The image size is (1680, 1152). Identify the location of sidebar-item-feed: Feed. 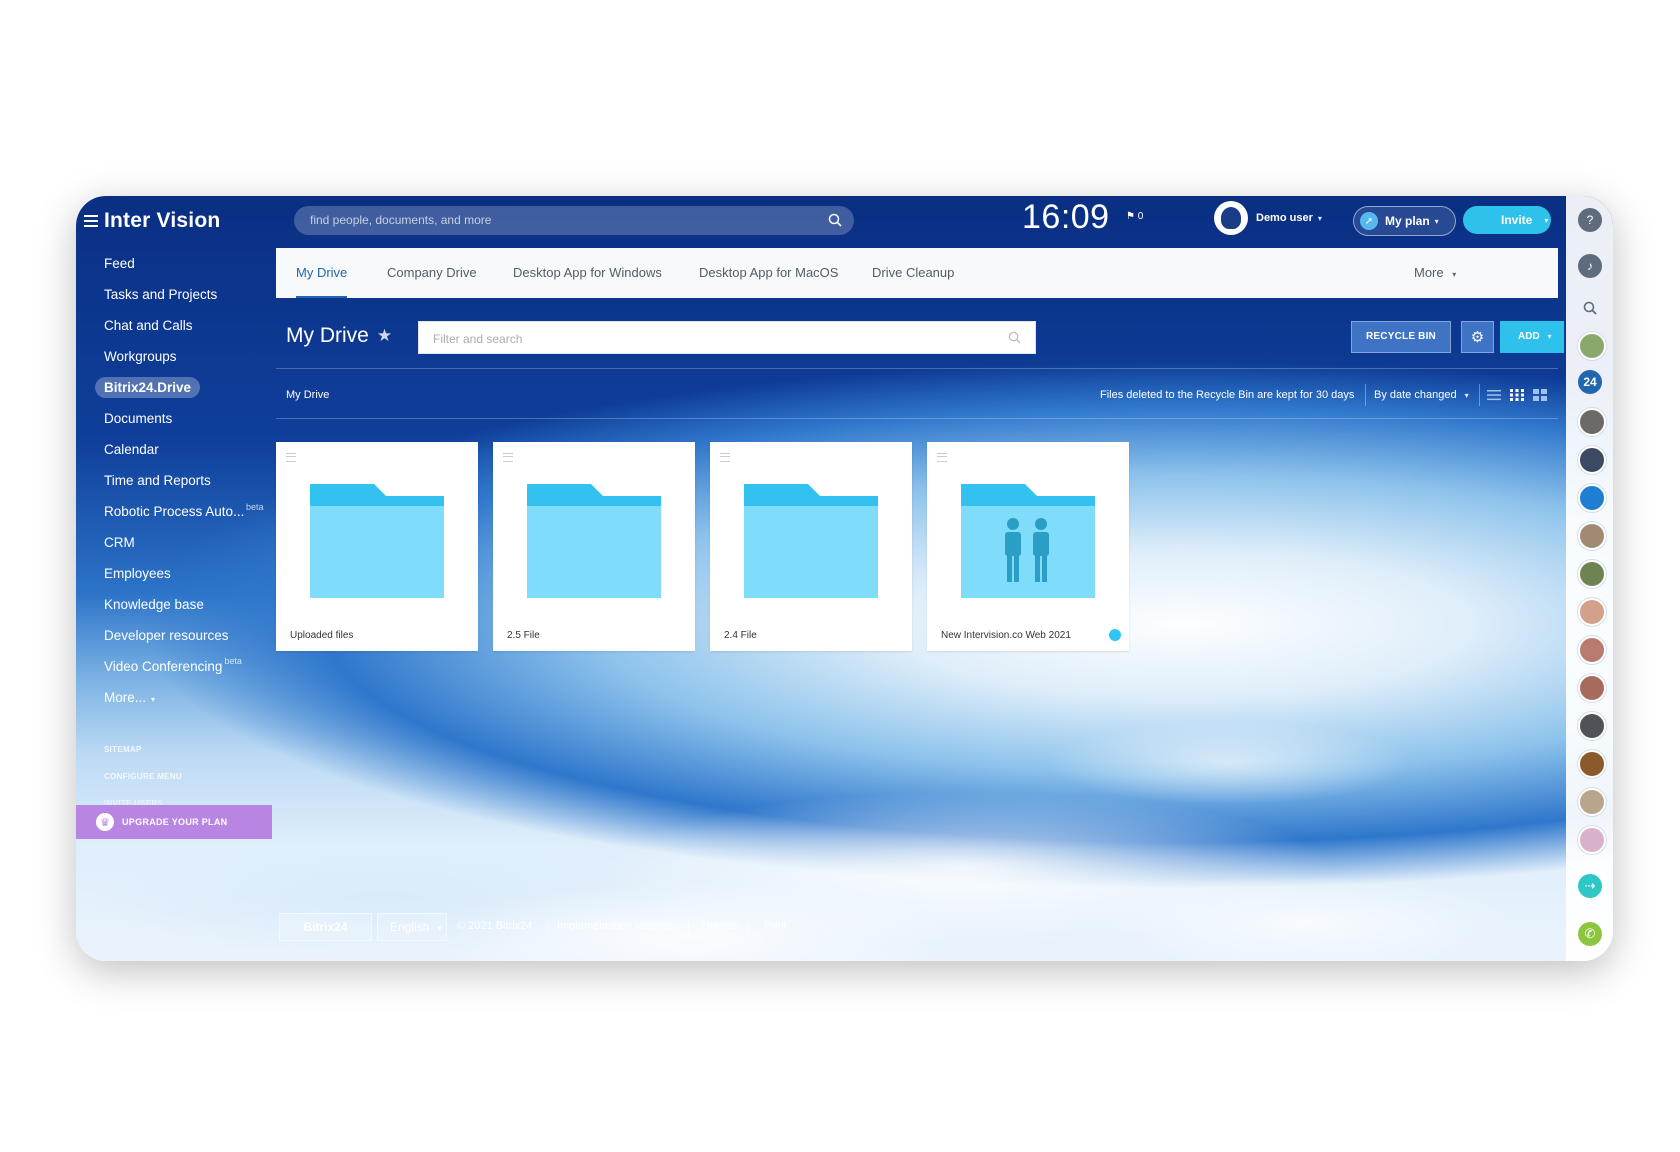
(174, 263).